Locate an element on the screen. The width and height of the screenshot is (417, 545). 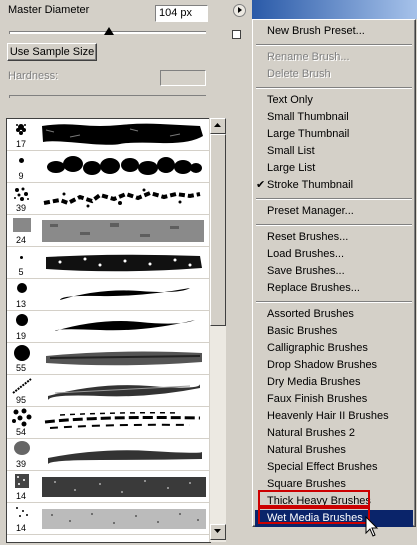
brush-size: 13 is located at coordinates (20, 304).